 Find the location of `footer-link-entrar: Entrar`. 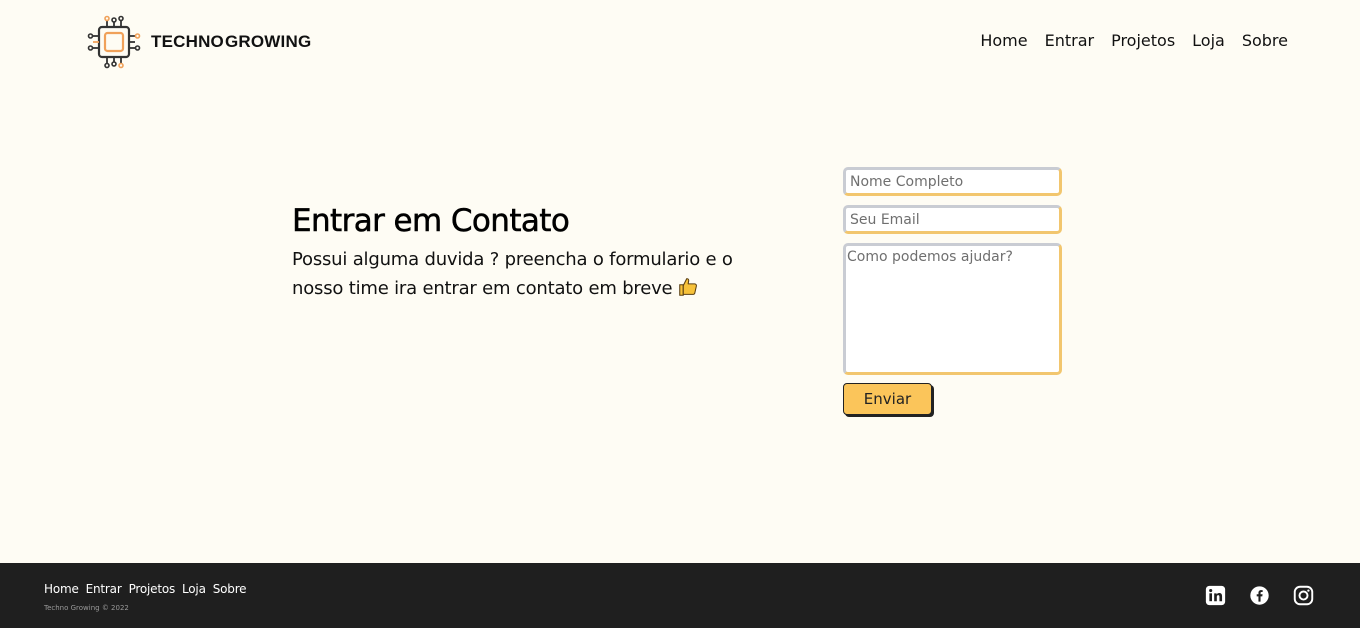

footer-link-entrar: Entrar is located at coordinates (104, 589).